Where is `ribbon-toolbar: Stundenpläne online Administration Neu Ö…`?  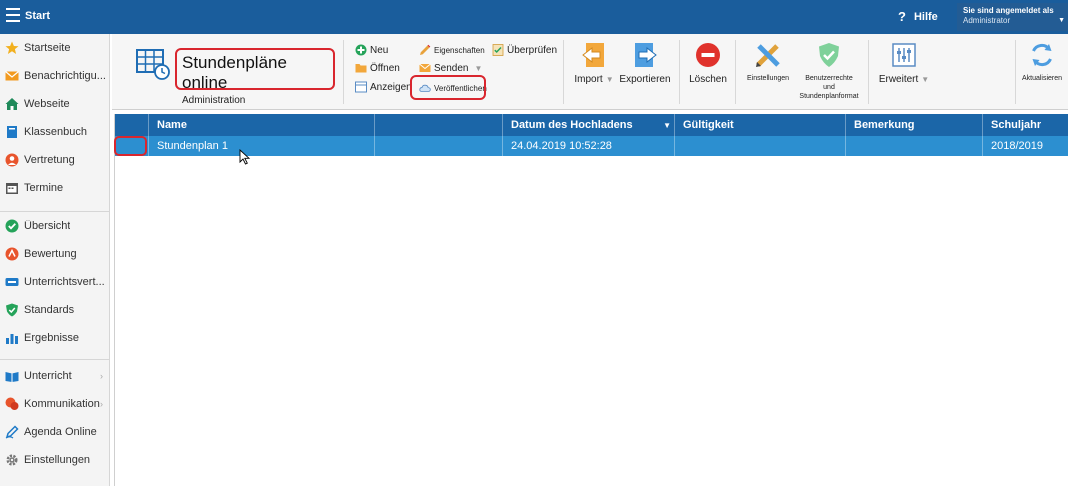
ribbon-toolbar: Stundenpläne online Administration Neu Ö… is located at coordinates (590, 72).